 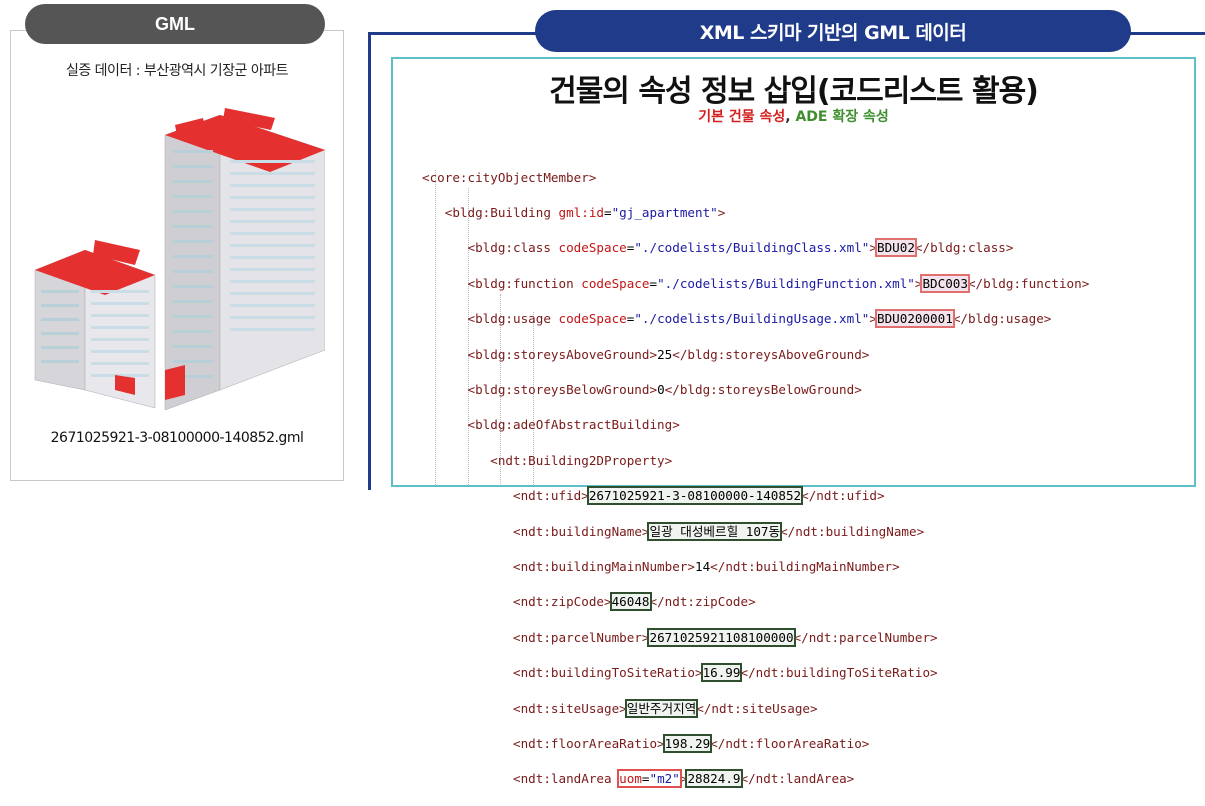 What do you see at coordinates (945, 283) in the screenshot?
I see `basic-attribute-value: BDC003` at bounding box center [945, 283].